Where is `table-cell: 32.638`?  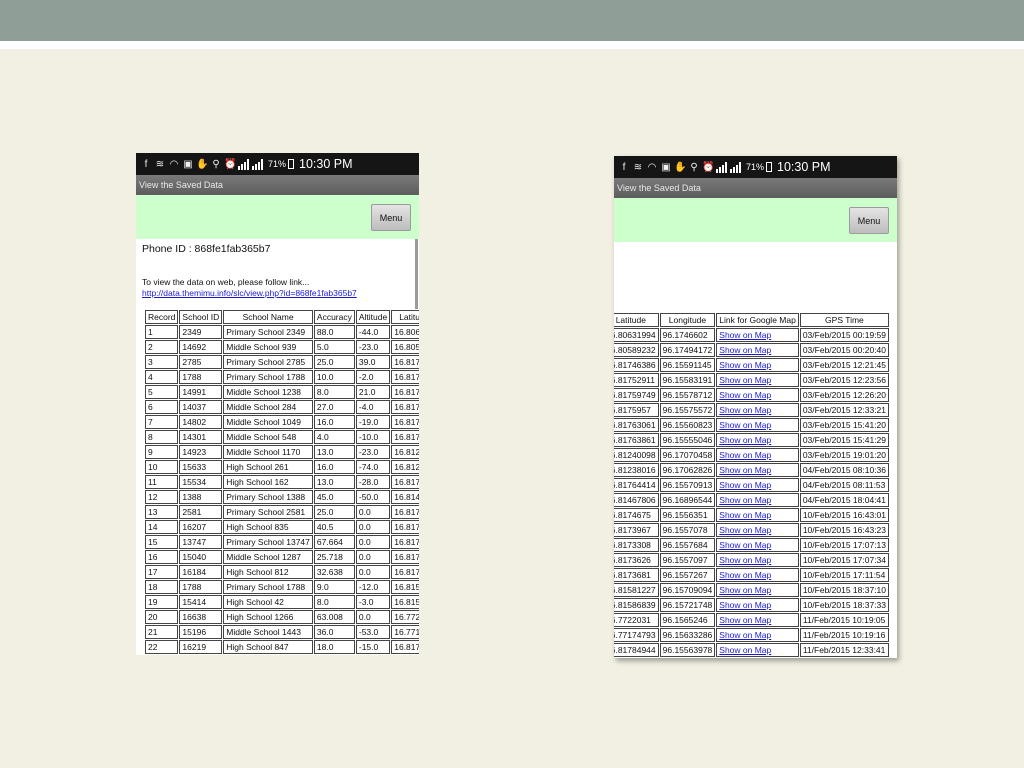
table-cell: 32.638 is located at coordinates (334, 572).